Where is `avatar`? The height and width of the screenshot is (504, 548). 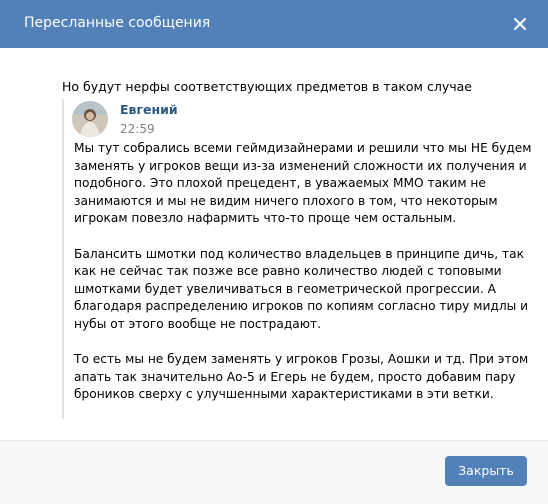 avatar is located at coordinates (90, 119).